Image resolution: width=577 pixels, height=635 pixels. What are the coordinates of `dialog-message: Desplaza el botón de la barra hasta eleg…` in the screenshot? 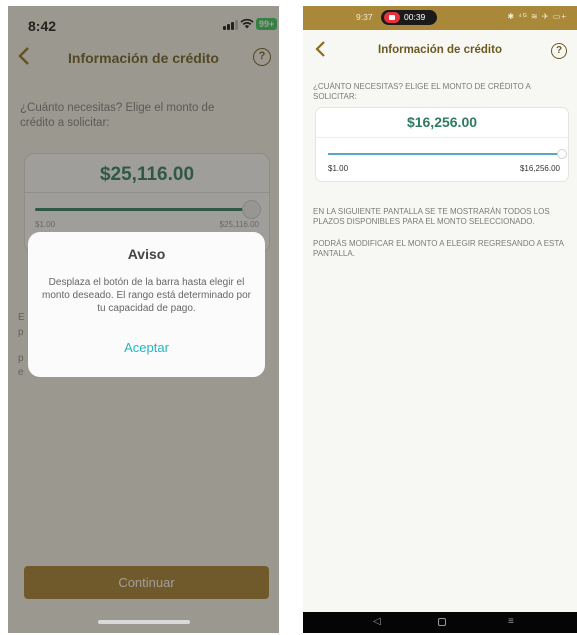 It's located at (146, 295).